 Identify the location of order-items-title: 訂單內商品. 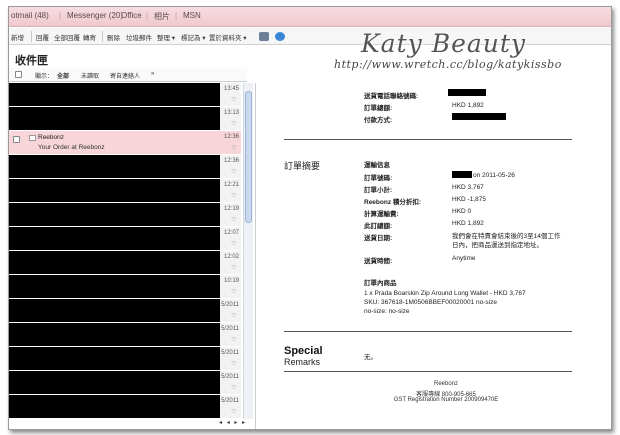
(380, 283).